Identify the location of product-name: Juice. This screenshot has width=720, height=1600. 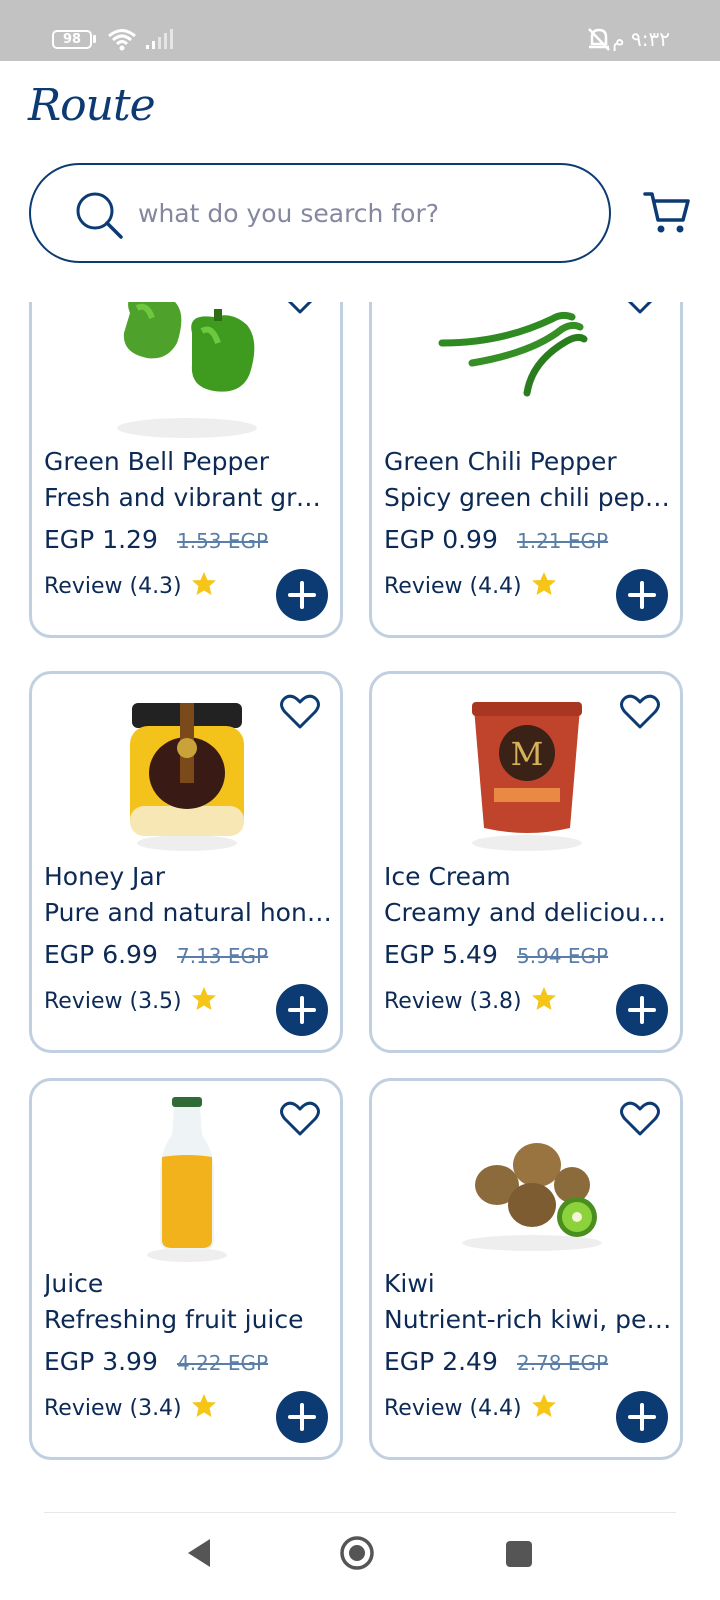
(74, 1283).